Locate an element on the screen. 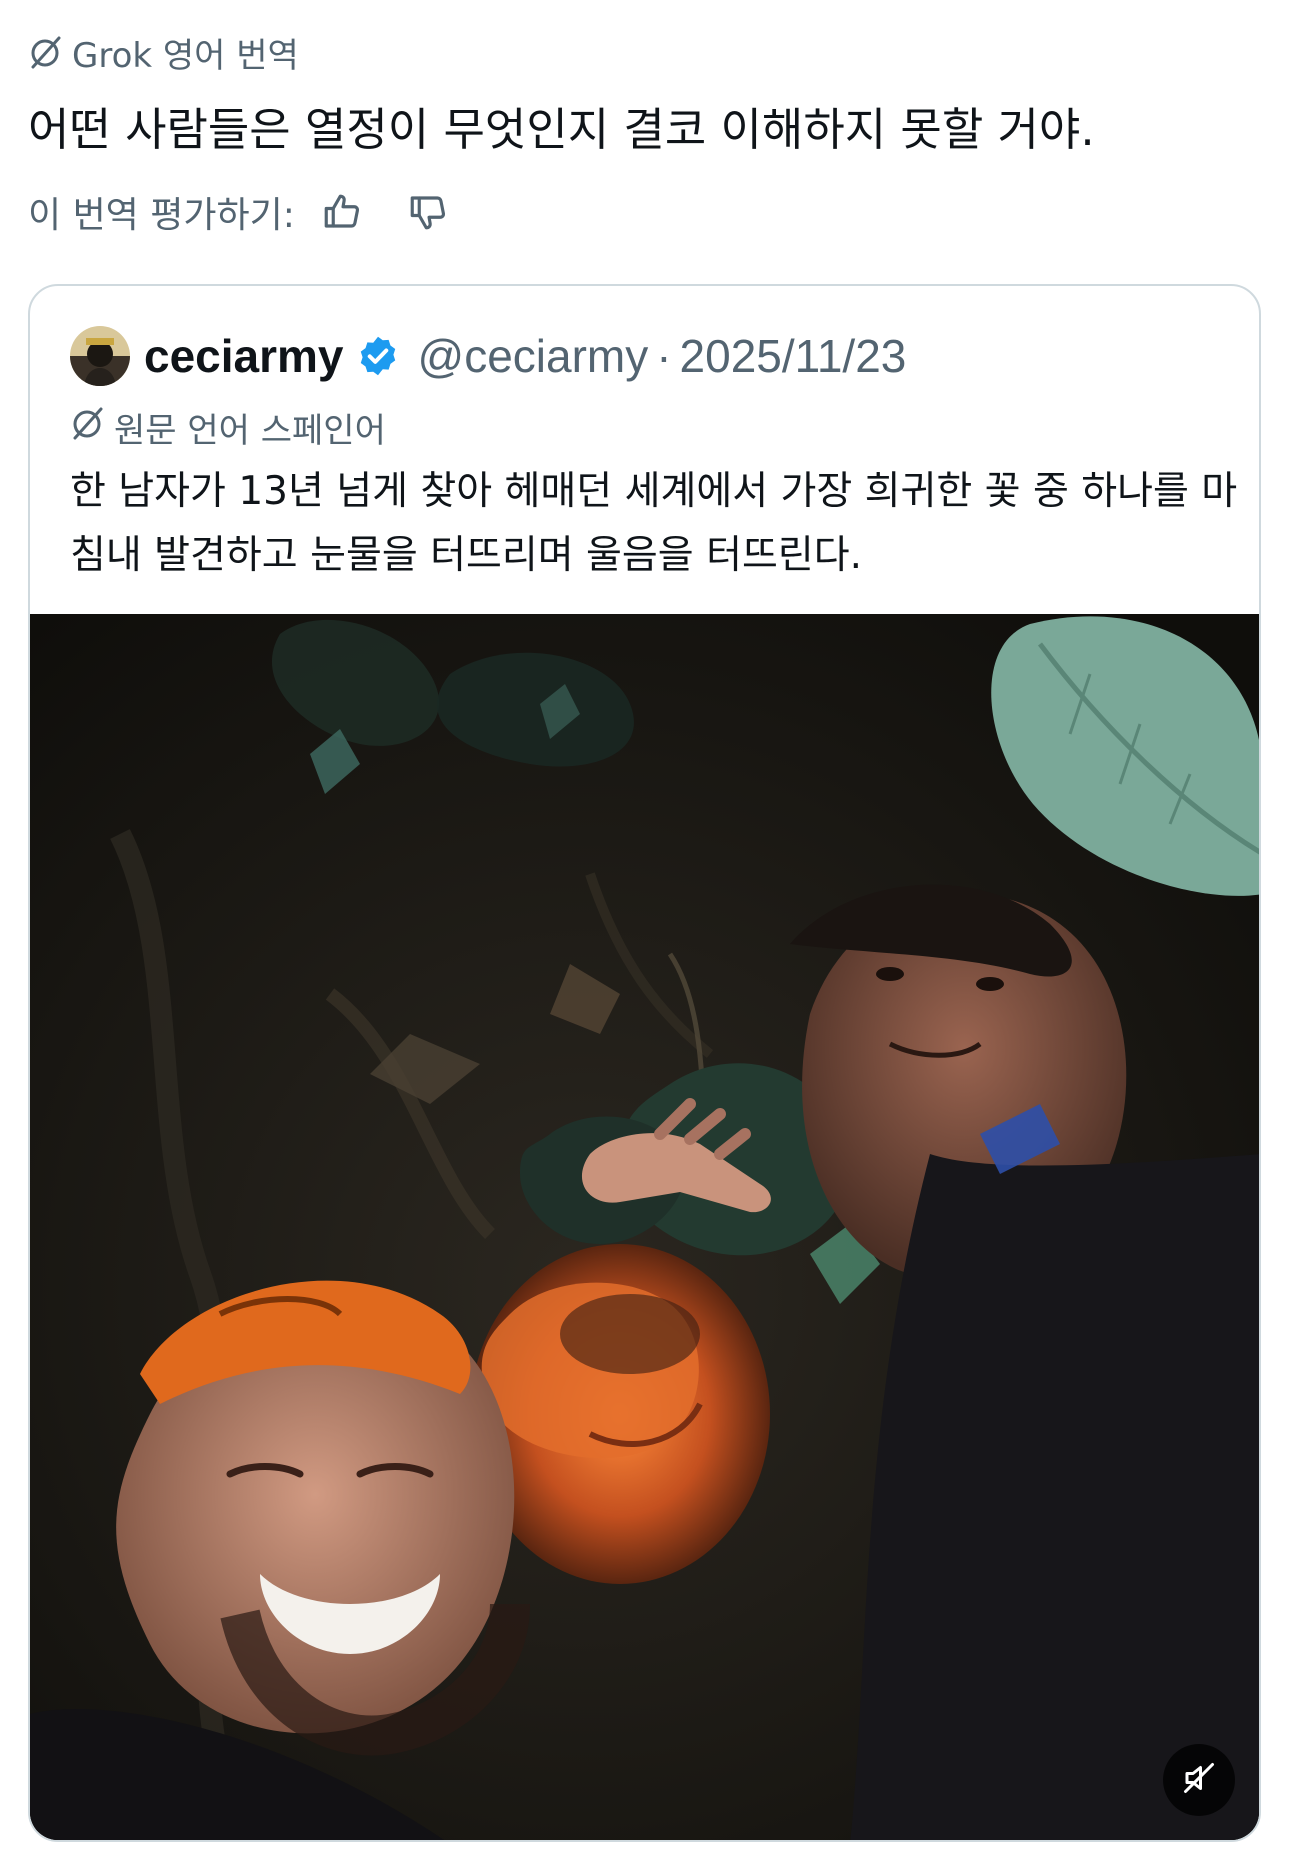 This screenshot has height=1869, width=1289. thumb-down-icon is located at coordinates (428, 212).